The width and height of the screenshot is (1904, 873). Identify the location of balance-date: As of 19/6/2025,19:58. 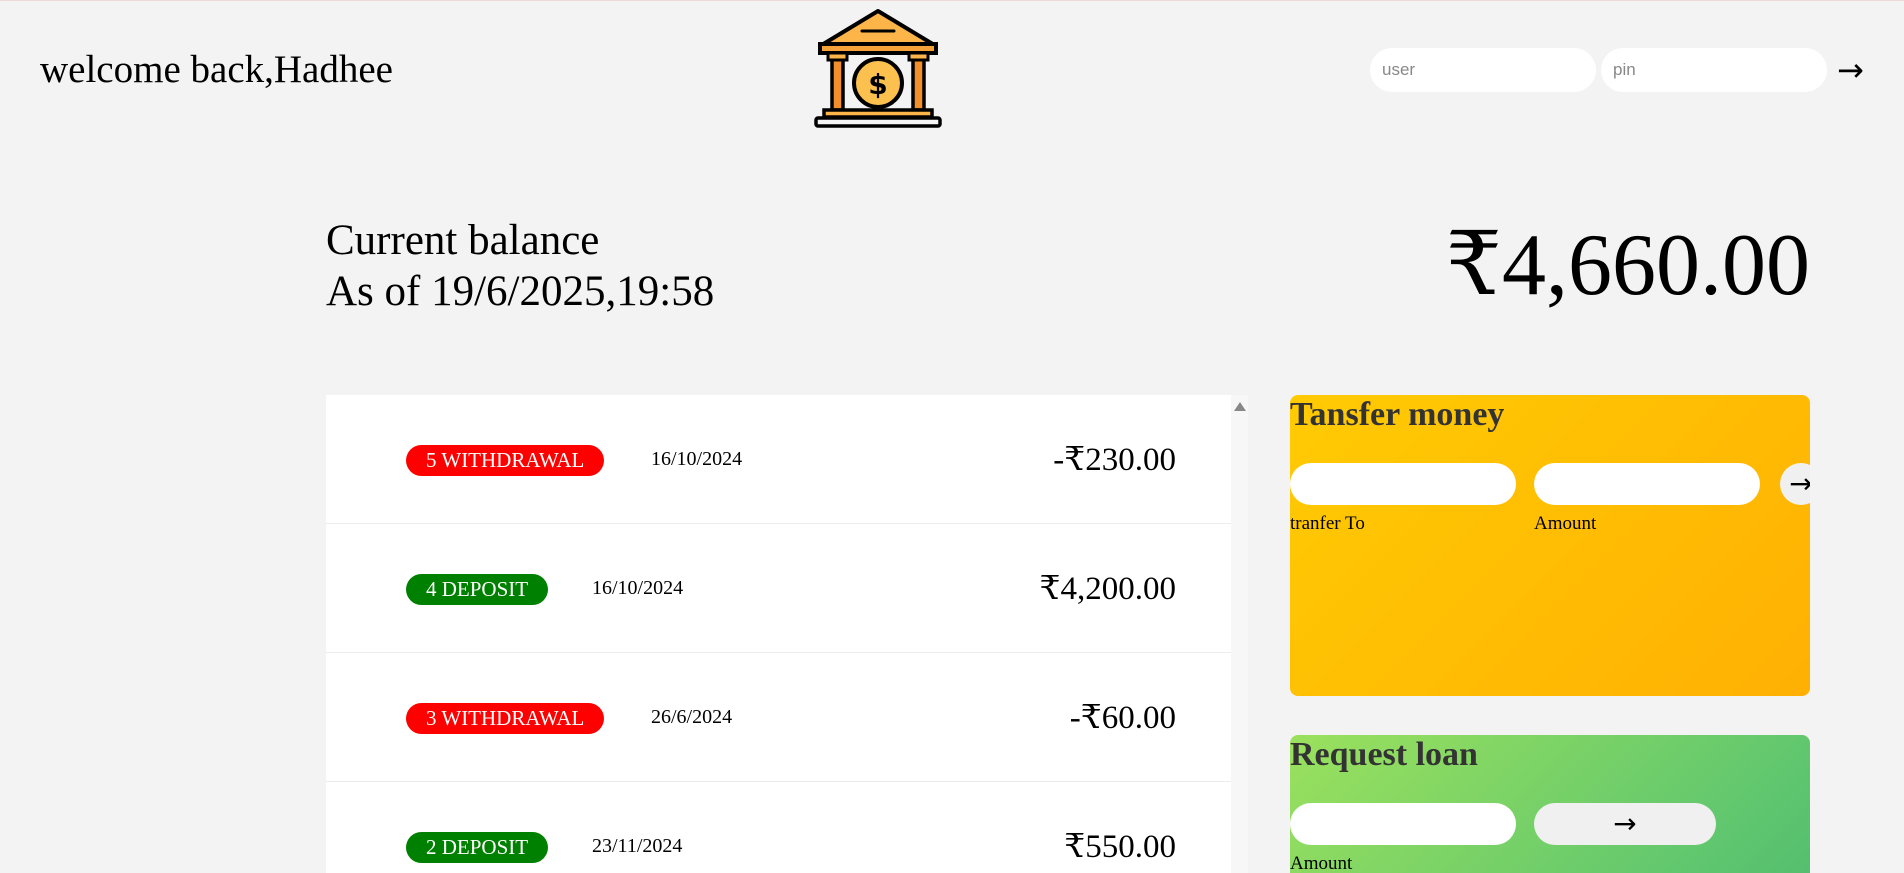
(520, 291).